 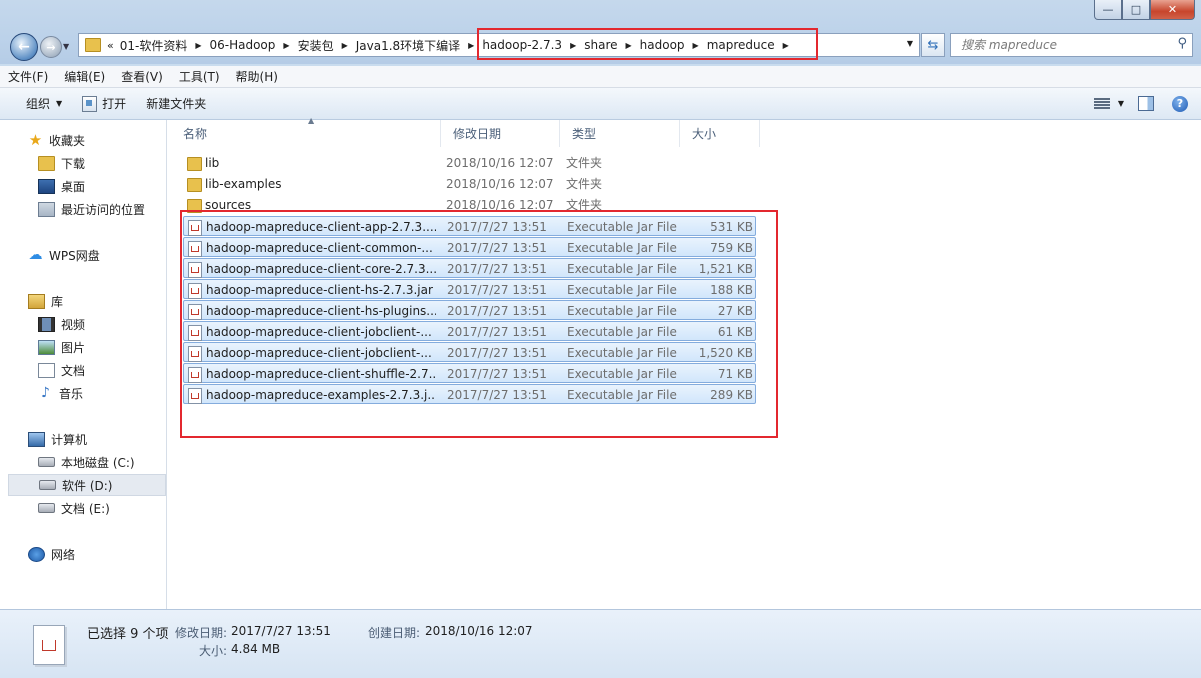 I want to click on sidebar-item-libraries: 库, so click(x=97, y=301).